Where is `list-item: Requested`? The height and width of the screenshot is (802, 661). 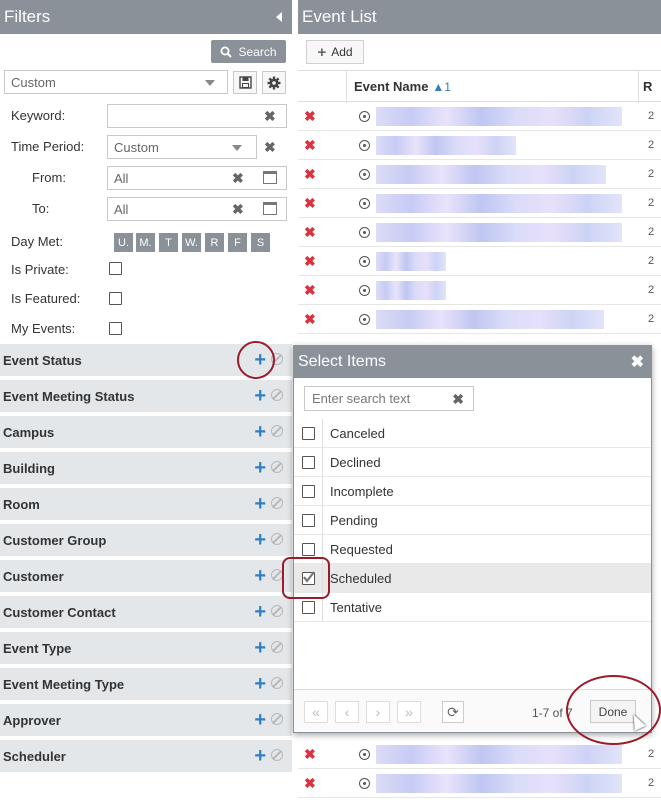
list-item: Requested is located at coordinates (472, 549).